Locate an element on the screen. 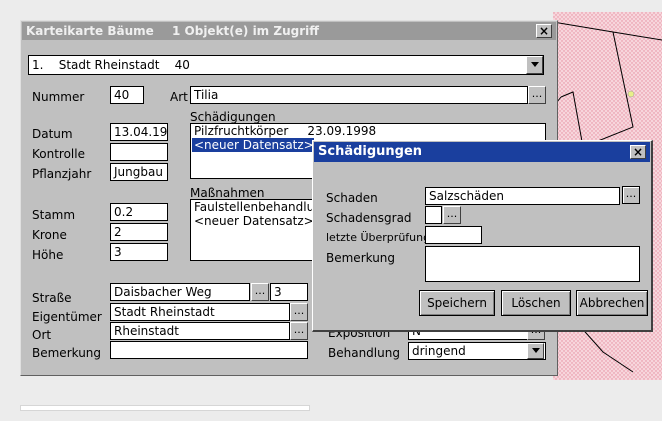 This screenshot has width=662, height=421. speichern-label: Speichern is located at coordinates (457, 303).